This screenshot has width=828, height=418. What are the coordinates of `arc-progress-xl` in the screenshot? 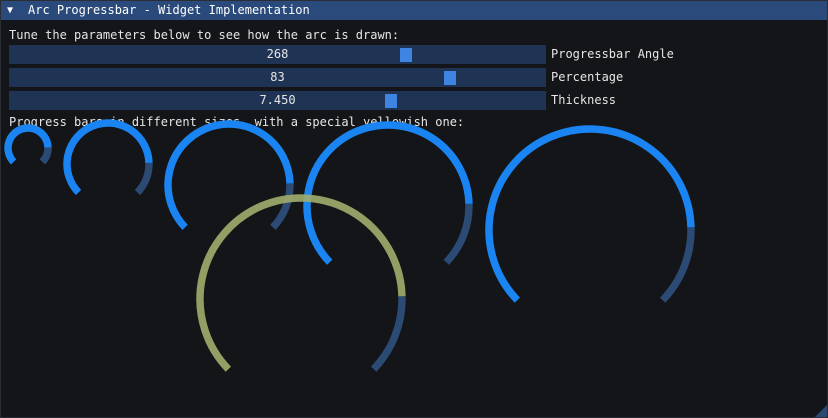 It's located at (590, 214).